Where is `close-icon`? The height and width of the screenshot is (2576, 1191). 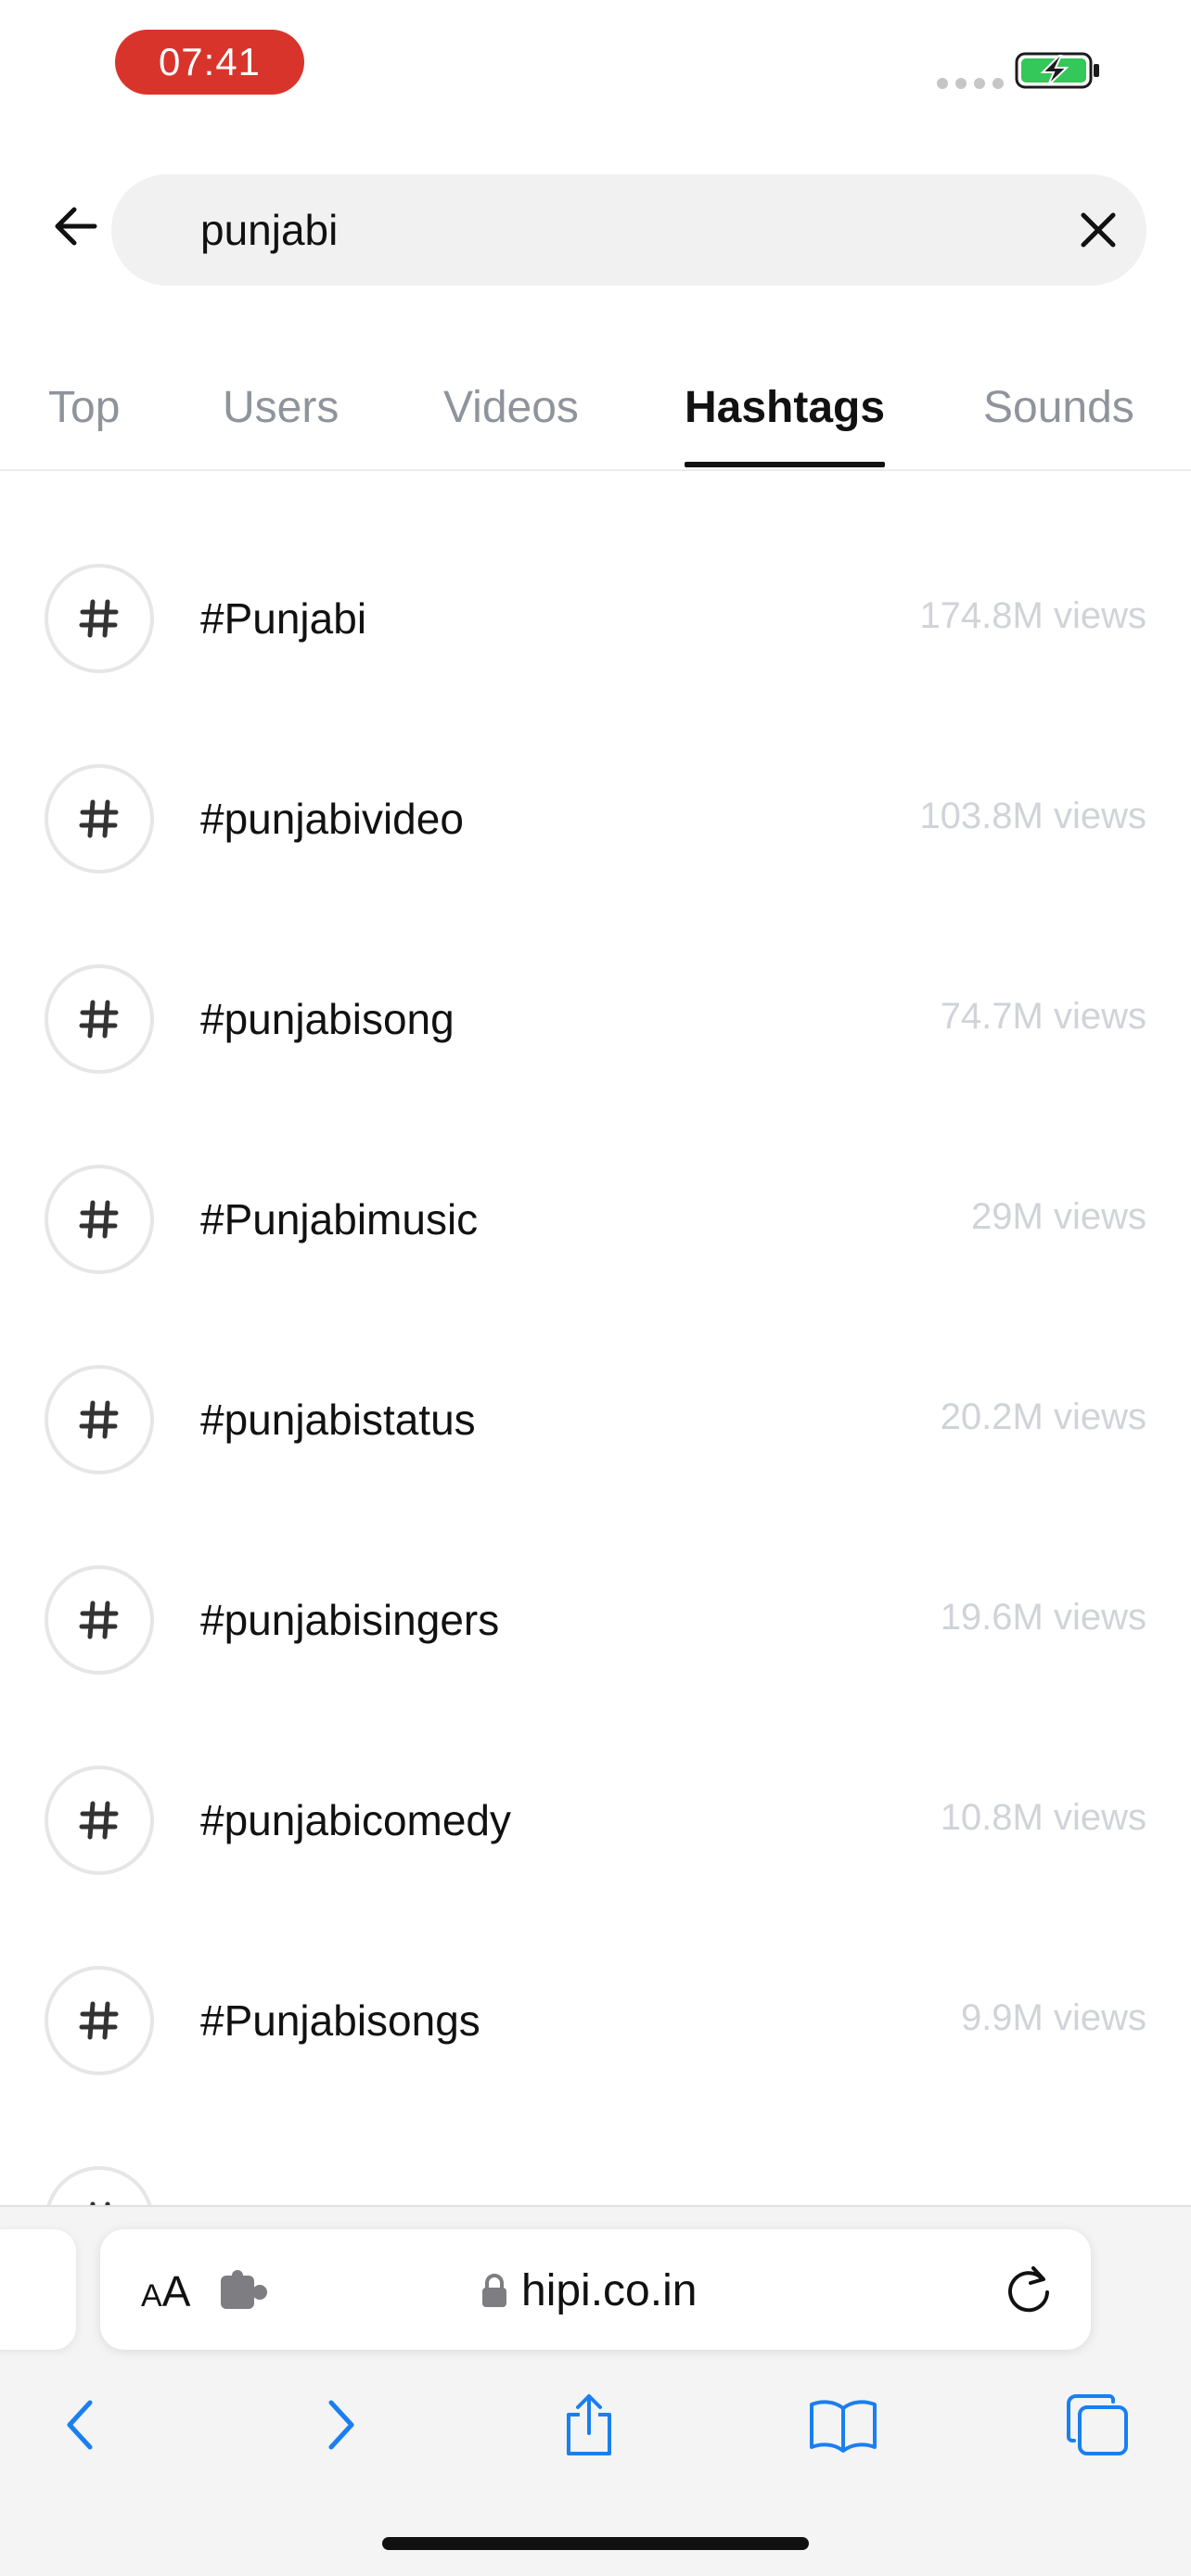
close-icon is located at coordinates (1099, 230).